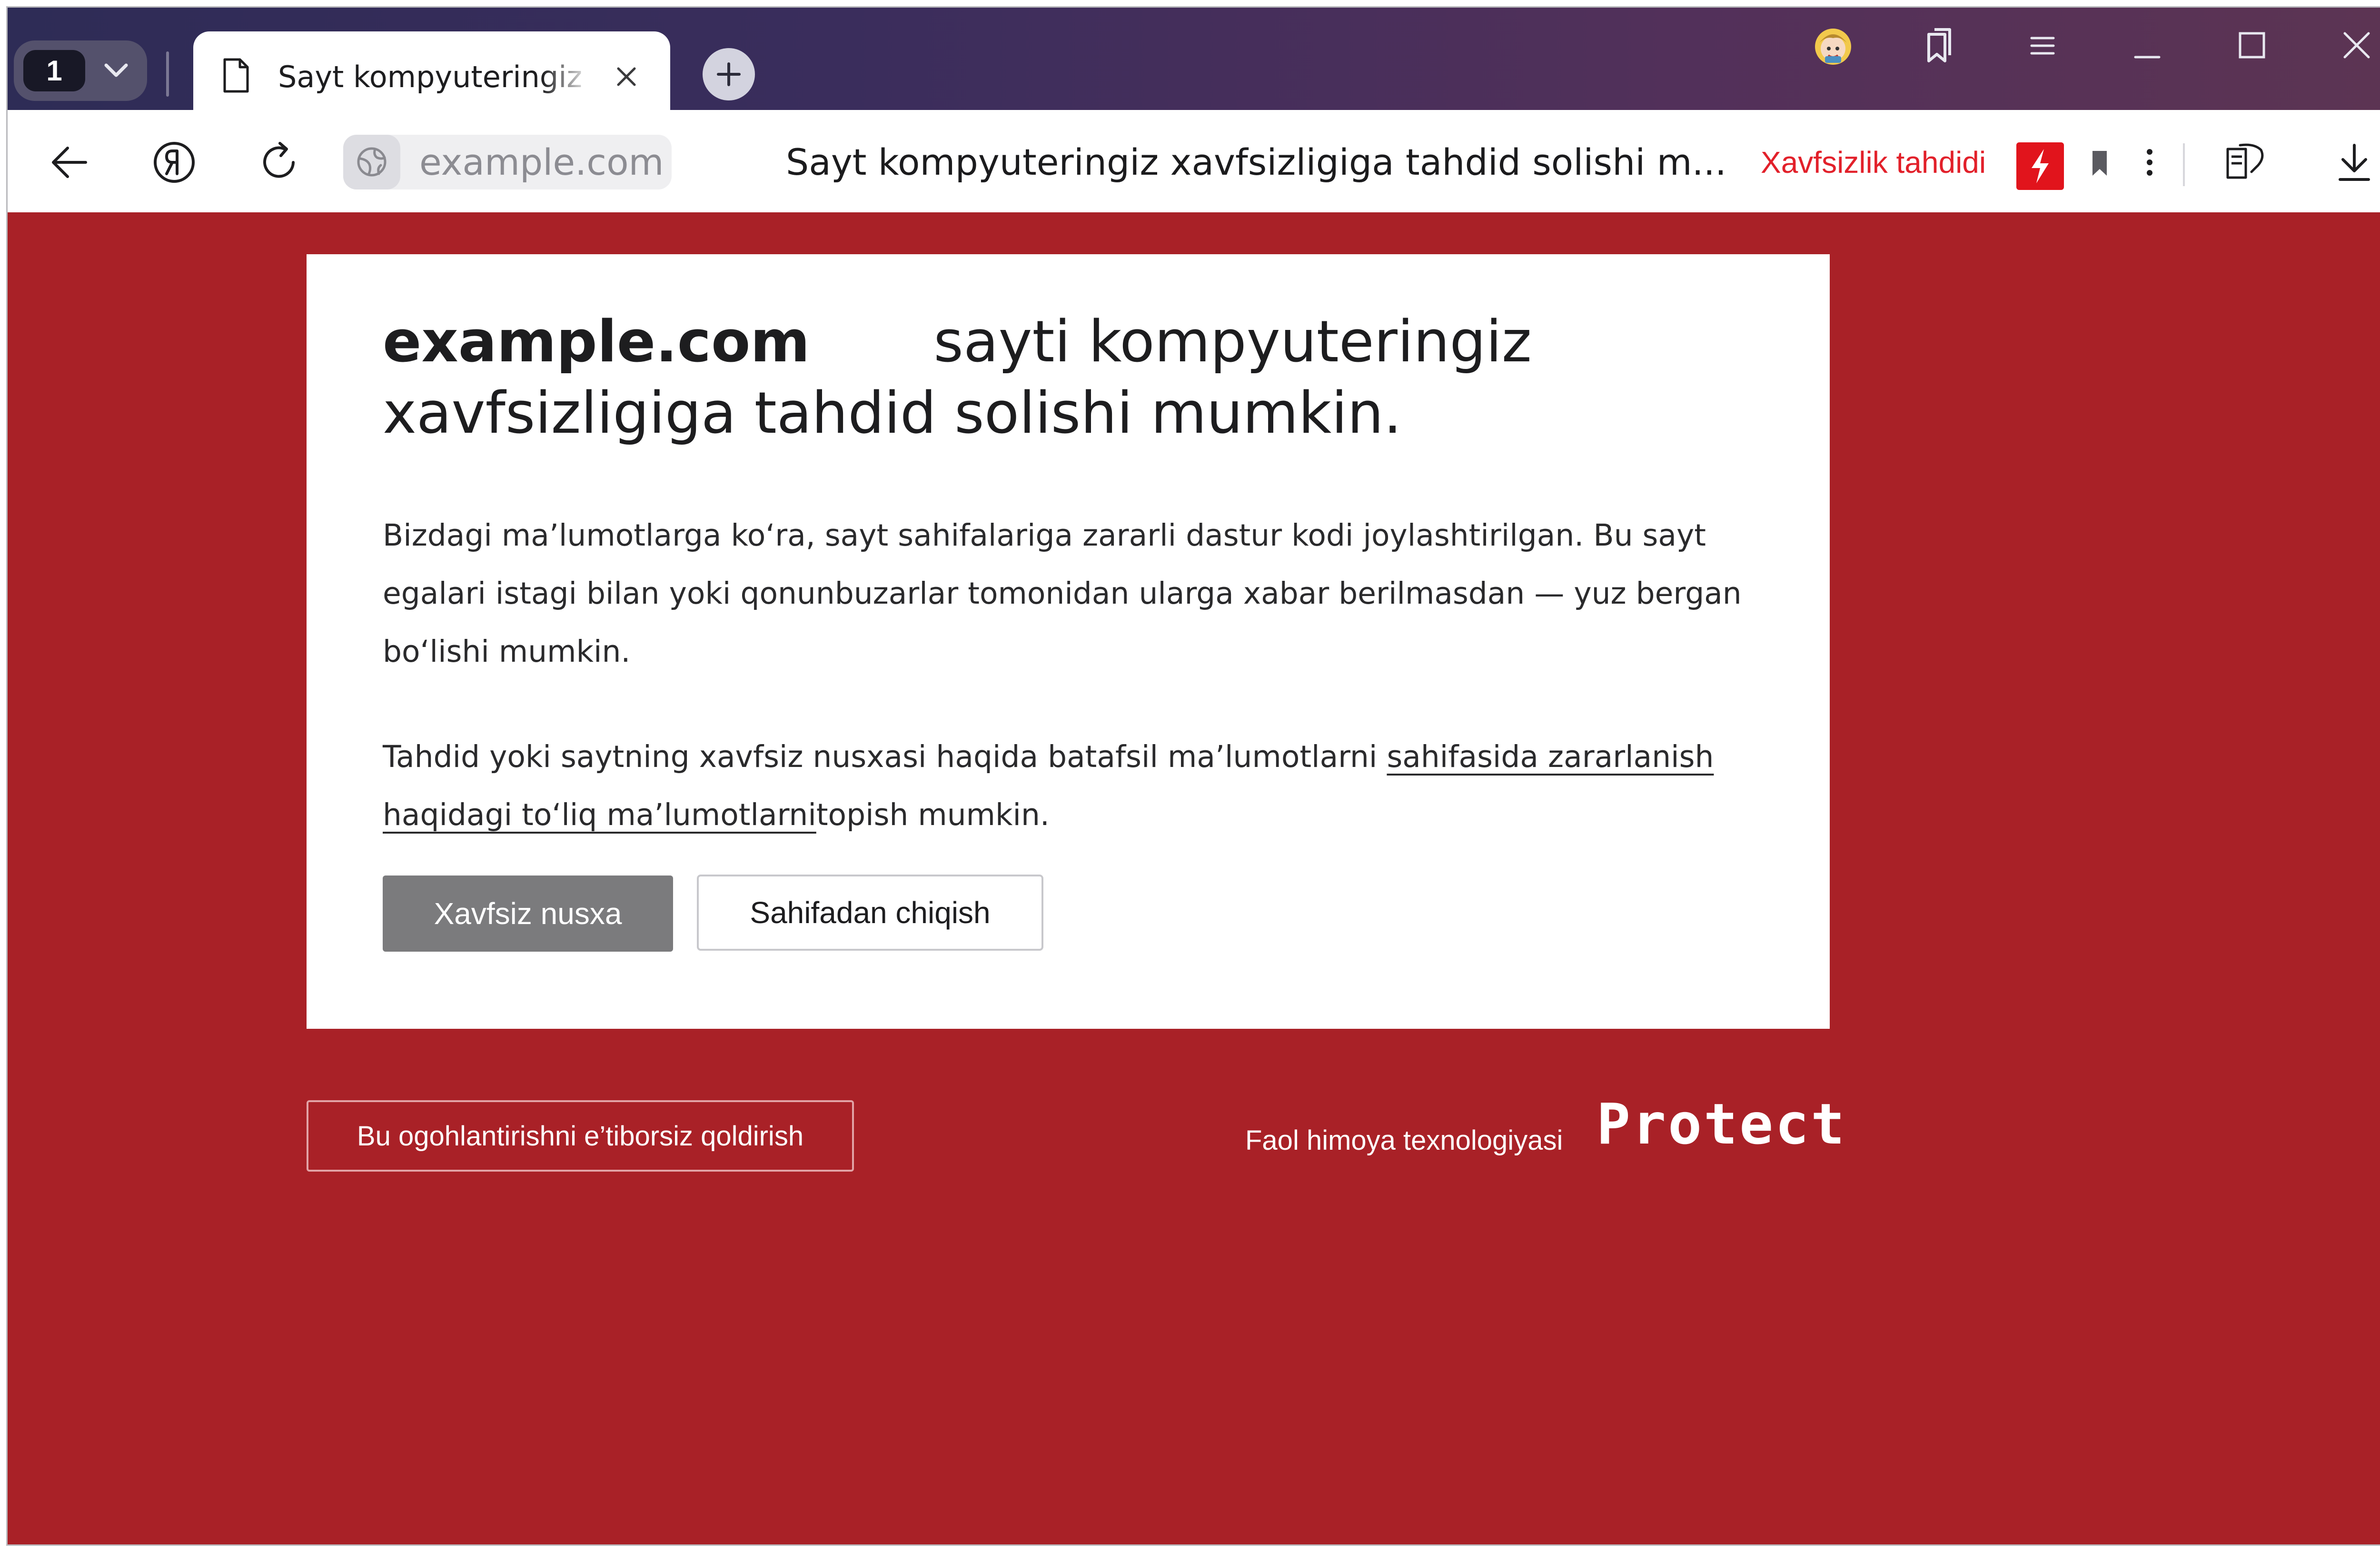 Image resolution: width=2380 pixels, height=1552 pixels. I want to click on bookmarks-panel-icon, so click(1939, 45).